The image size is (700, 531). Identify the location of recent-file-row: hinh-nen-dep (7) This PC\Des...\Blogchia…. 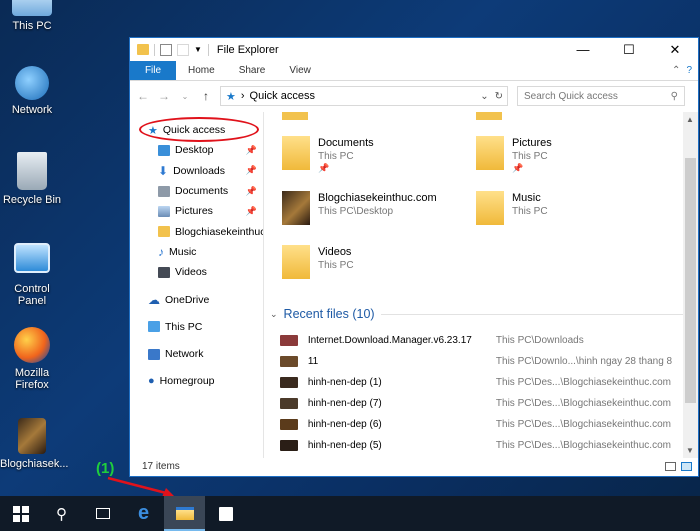
(482, 403).